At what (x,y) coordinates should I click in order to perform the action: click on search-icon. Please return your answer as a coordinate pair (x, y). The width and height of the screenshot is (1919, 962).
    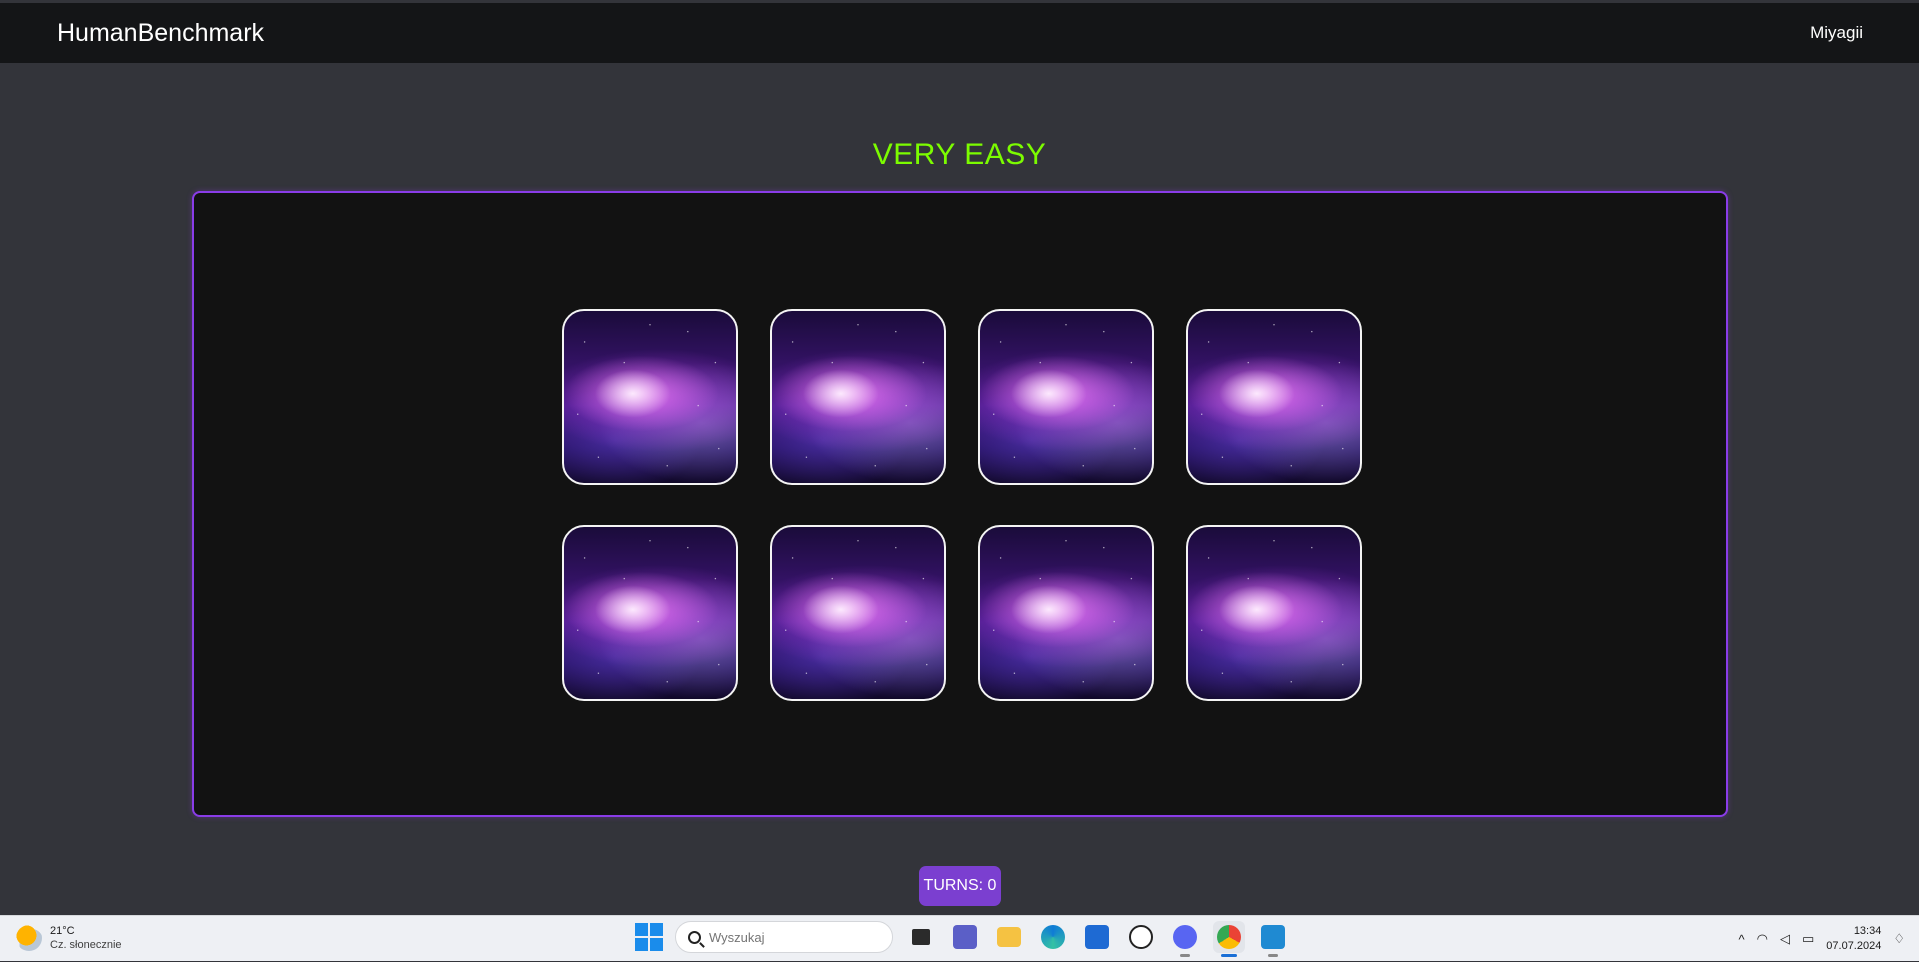
    Looking at the image, I should click on (694, 937).